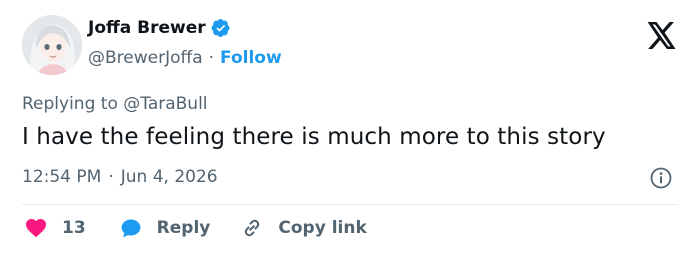  I want to click on like-button: 13, so click(55, 228).